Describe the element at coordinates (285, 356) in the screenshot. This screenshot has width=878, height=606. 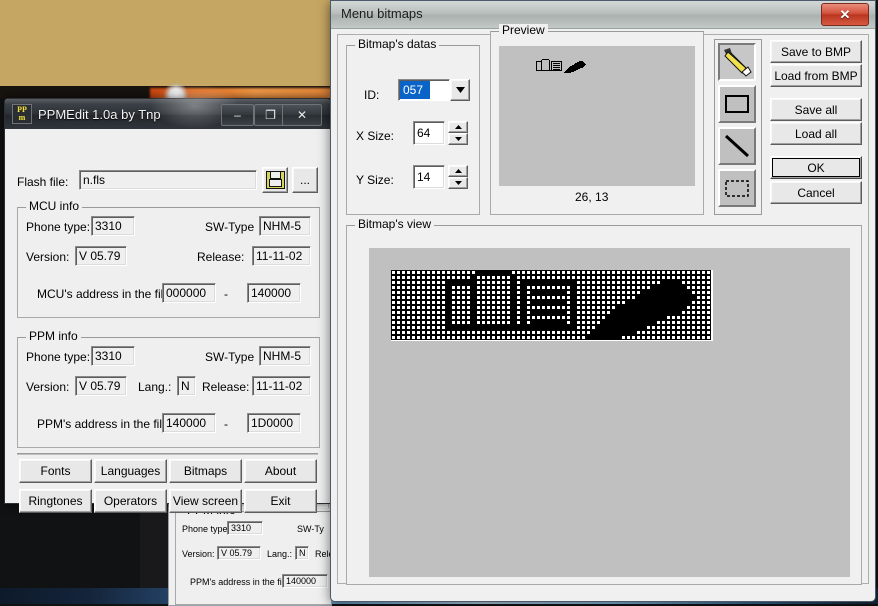
I see `ppm-sw-type-field: NHM-5` at that location.